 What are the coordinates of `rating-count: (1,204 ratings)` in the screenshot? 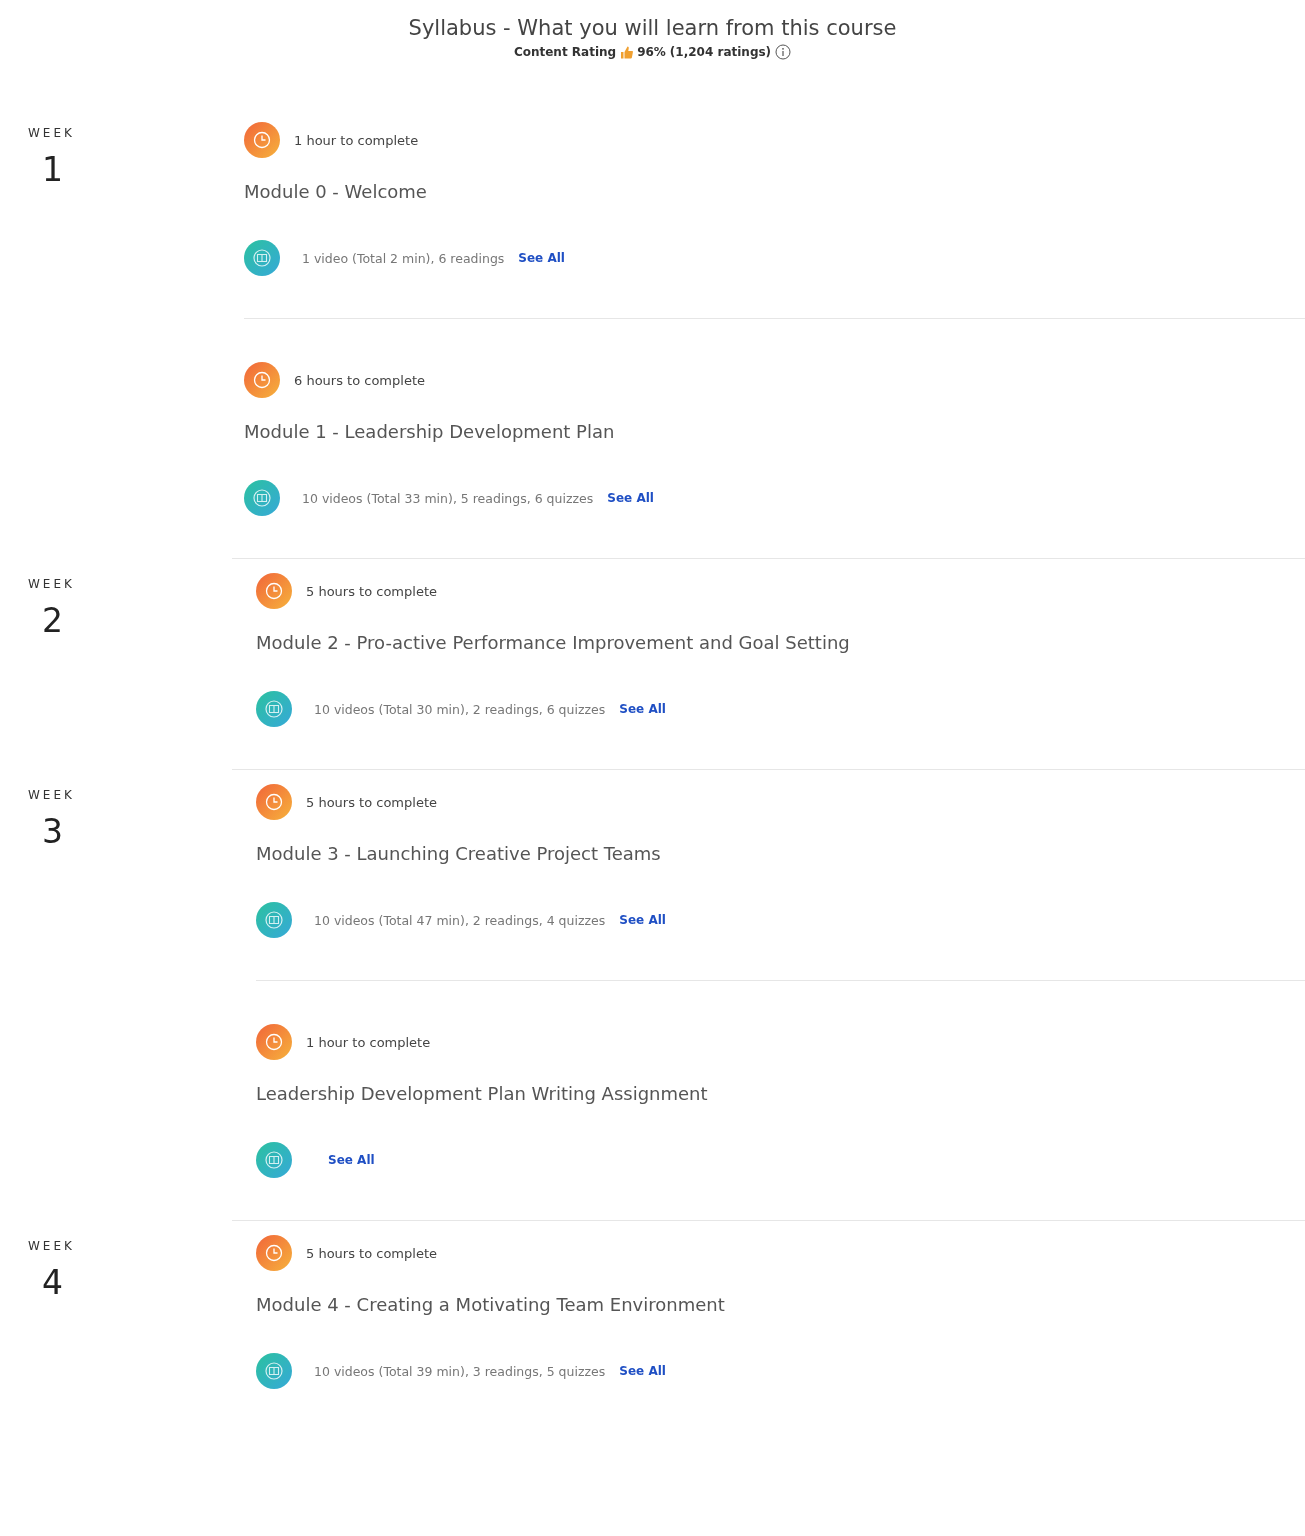 It's located at (720, 52).